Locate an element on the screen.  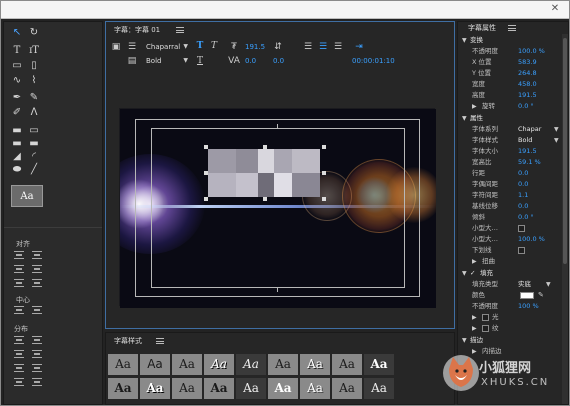
wedge-tool-icon: ◢ is located at coordinates (17, 157).